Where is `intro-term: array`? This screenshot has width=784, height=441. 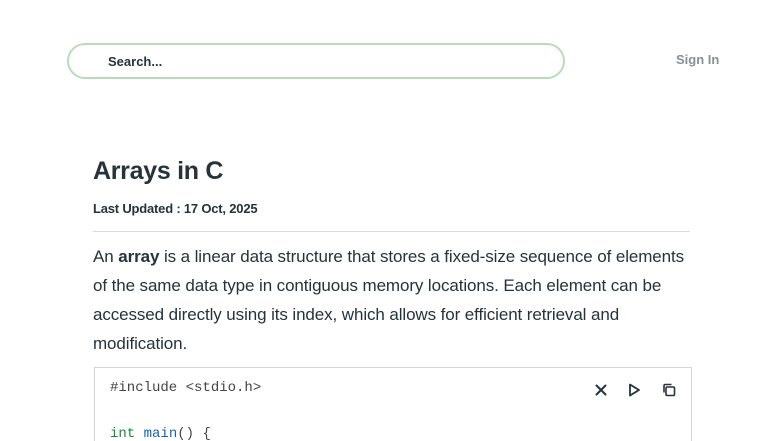
intro-term: array is located at coordinates (139, 256).